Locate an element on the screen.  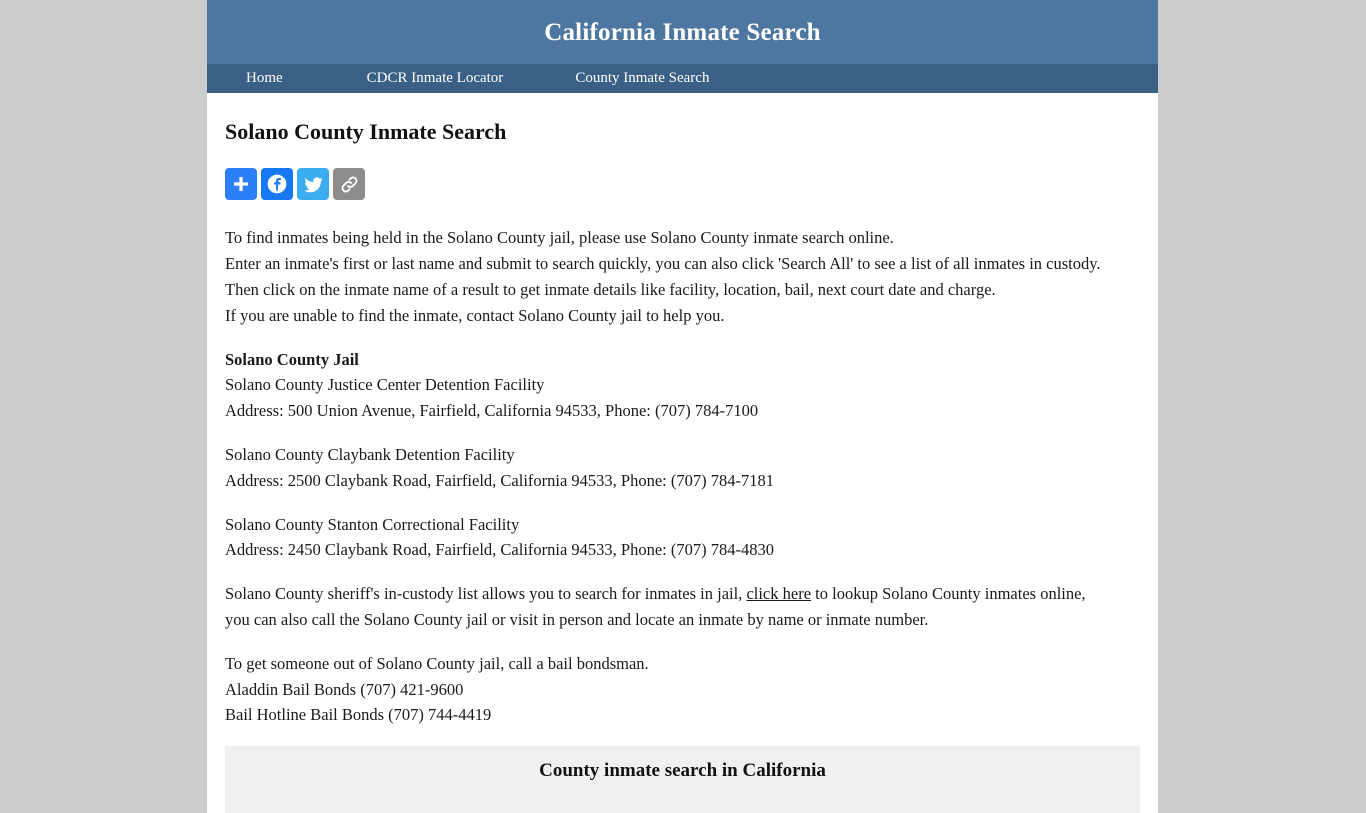
share-copy-link-button is located at coordinates (349, 184).